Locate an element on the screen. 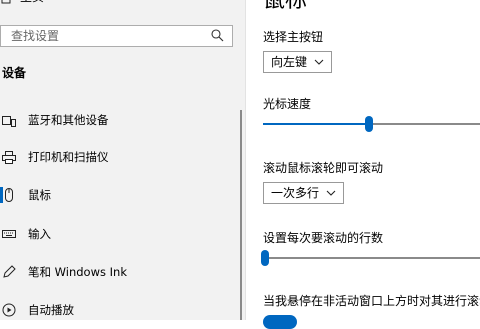  cursor-speed-slider is located at coordinates (371, 124).